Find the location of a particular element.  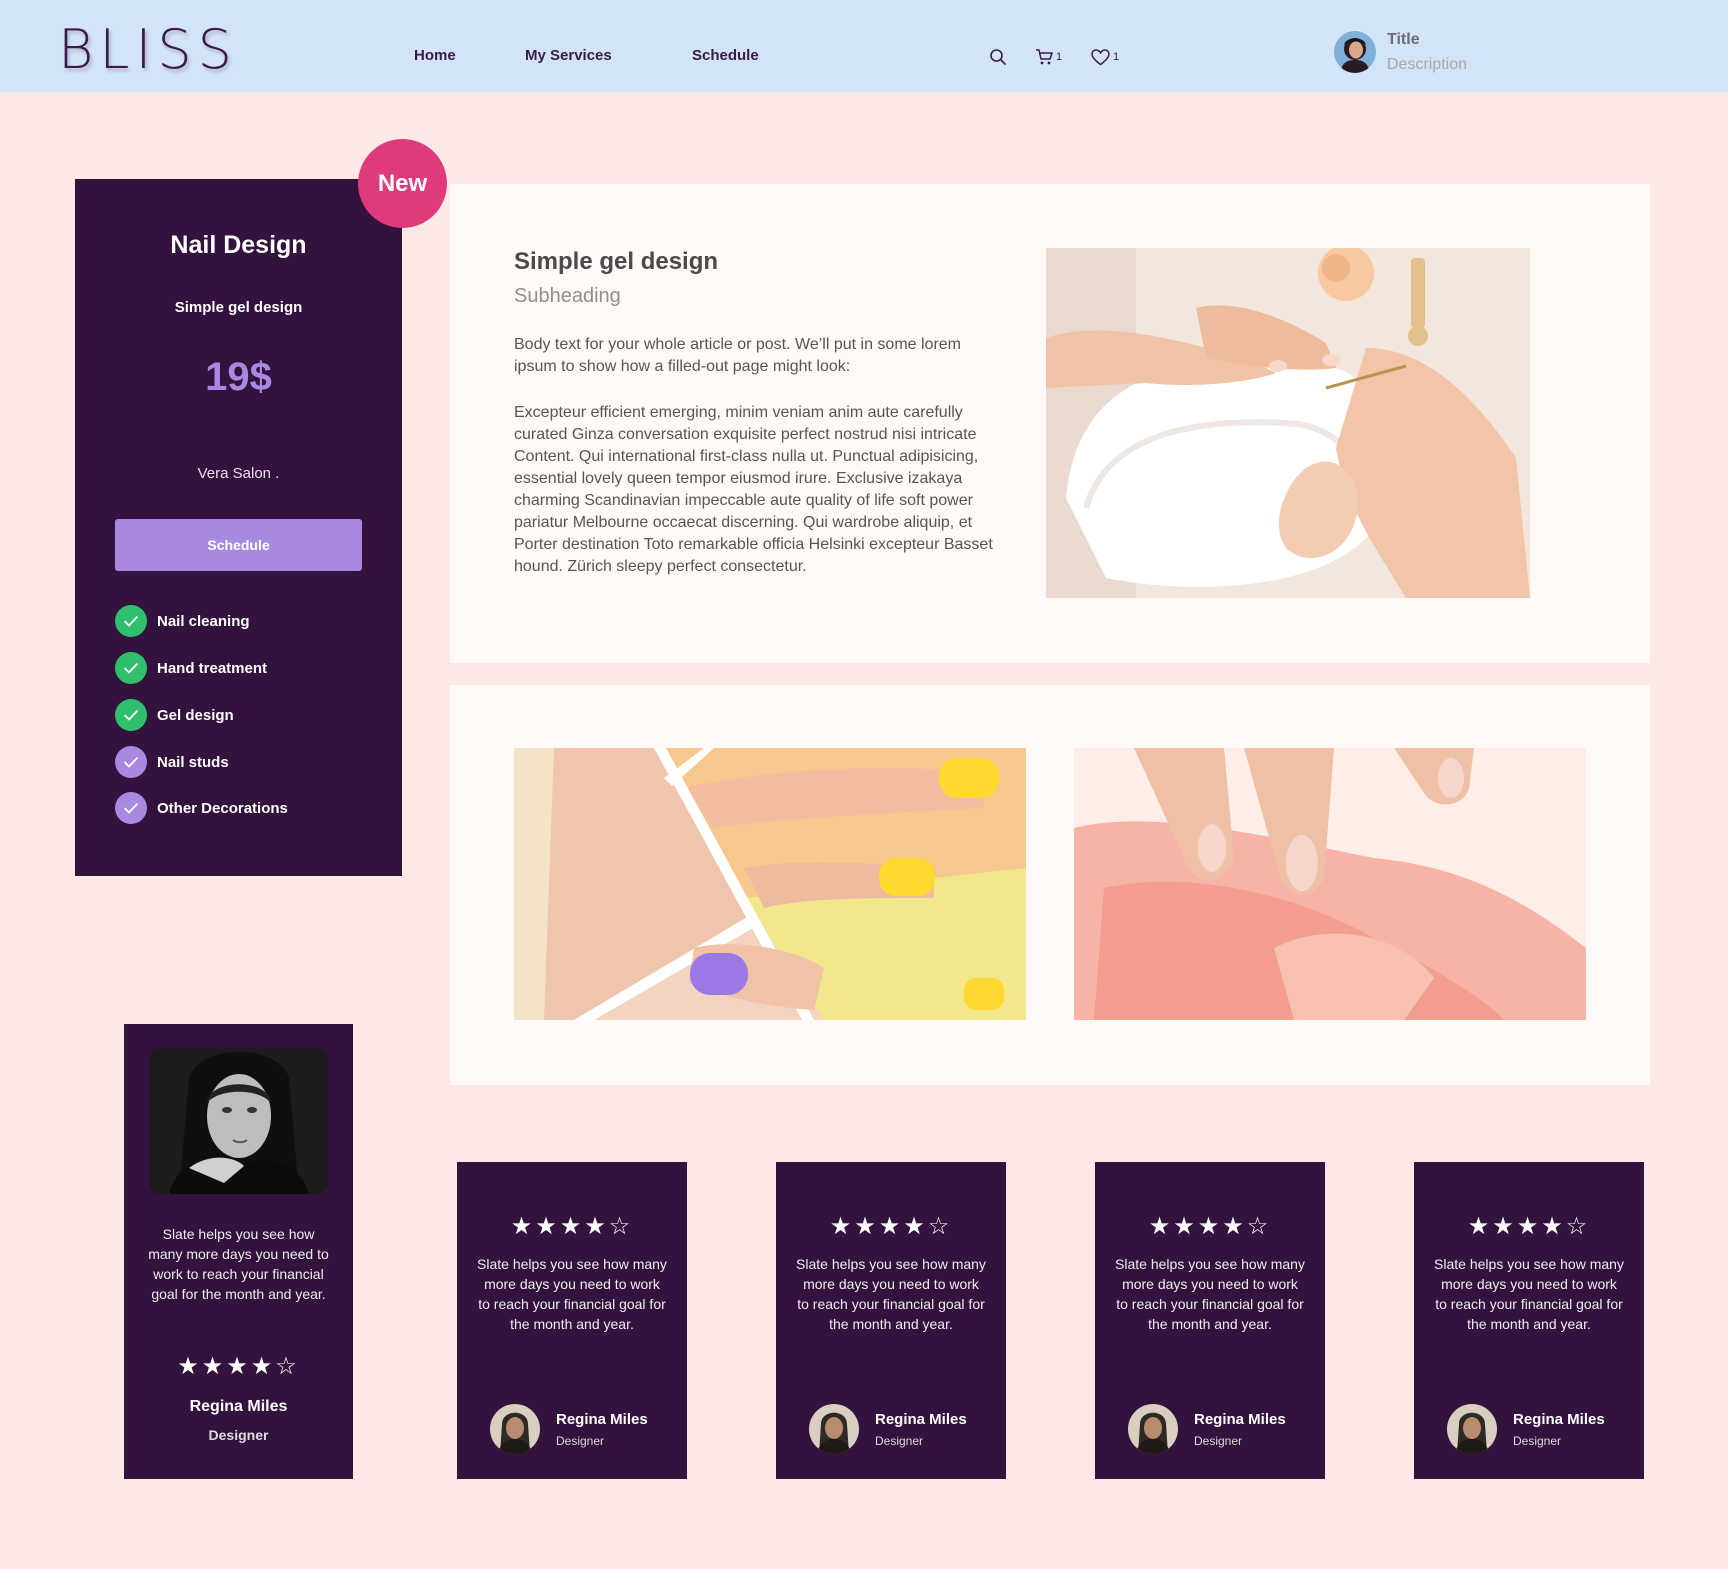

nav-home: Home is located at coordinates (435, 55).